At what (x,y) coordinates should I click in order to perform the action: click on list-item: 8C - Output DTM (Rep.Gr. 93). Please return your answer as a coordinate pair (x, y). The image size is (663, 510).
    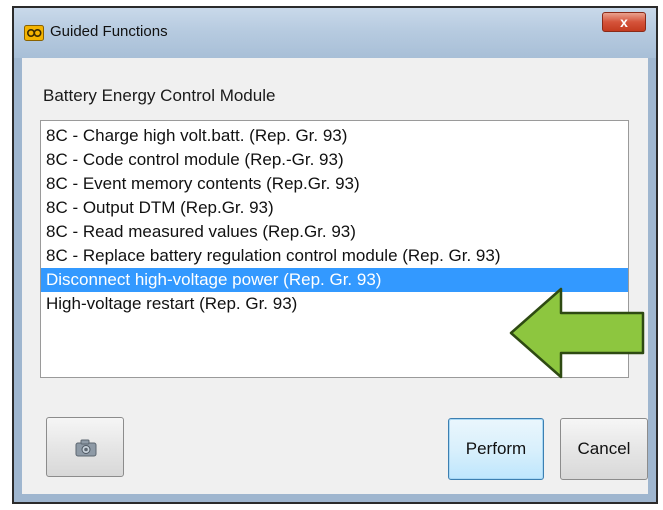
    Looking at the image, I should click on (334, 208).